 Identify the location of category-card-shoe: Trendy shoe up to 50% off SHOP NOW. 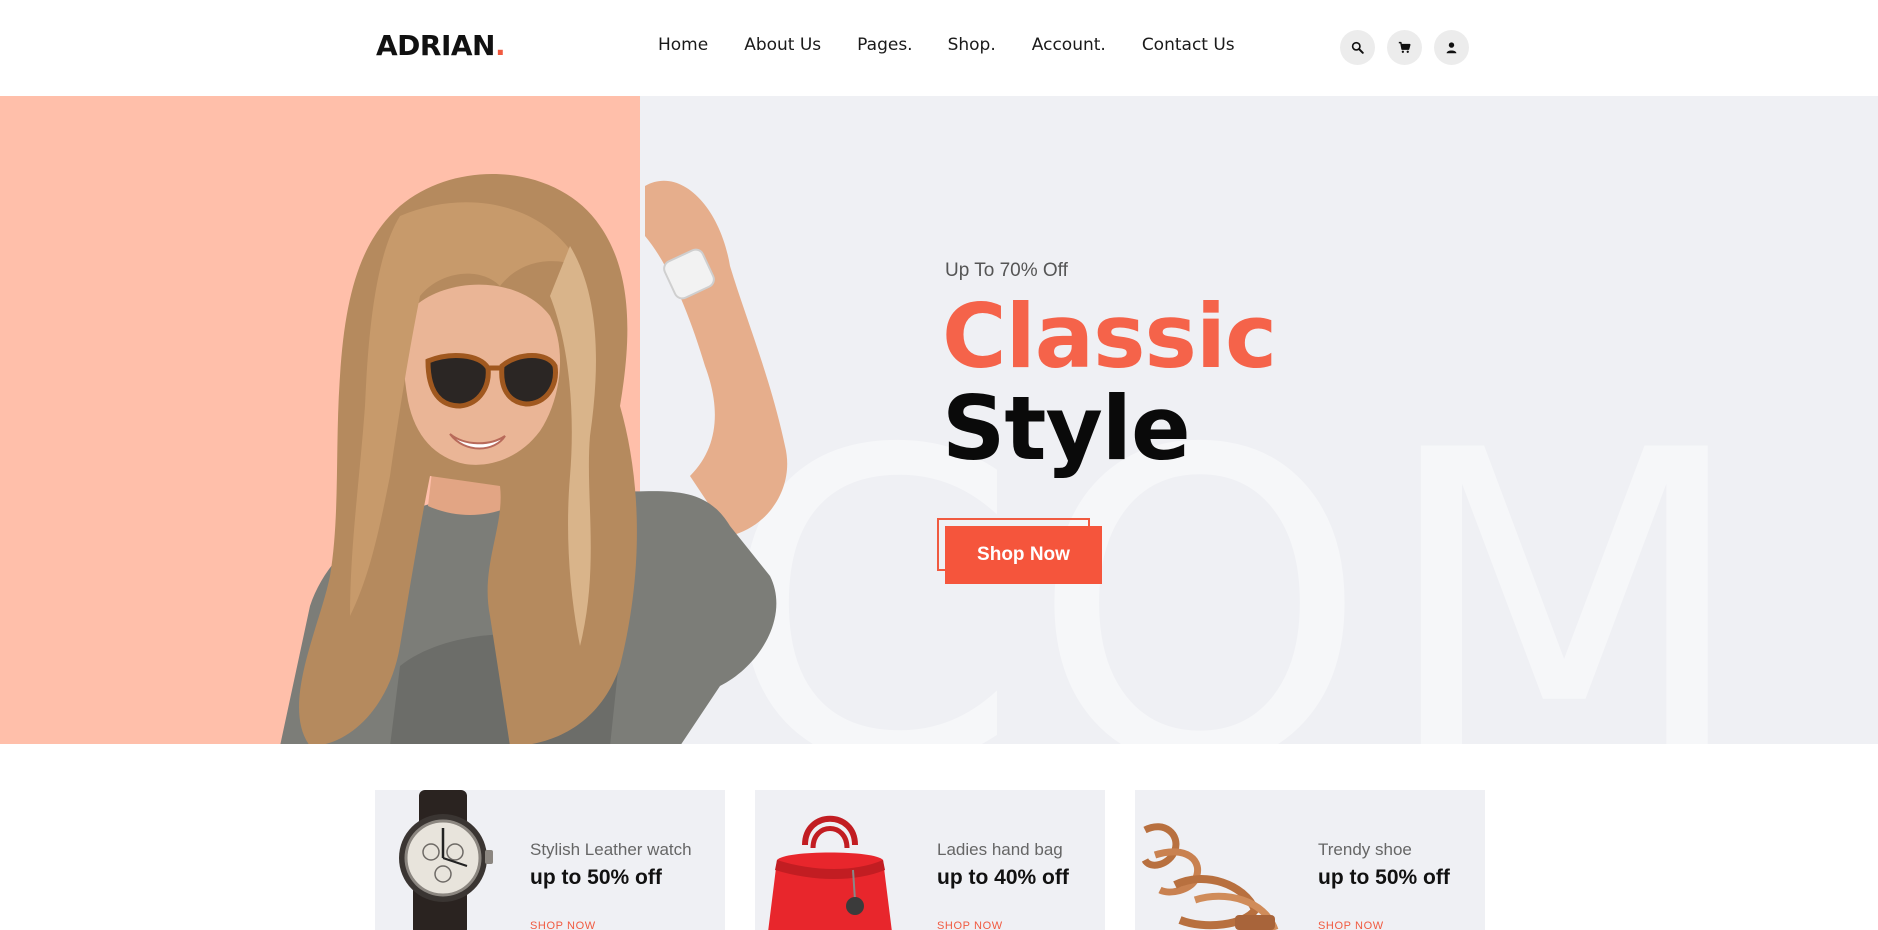
(1310, 860).